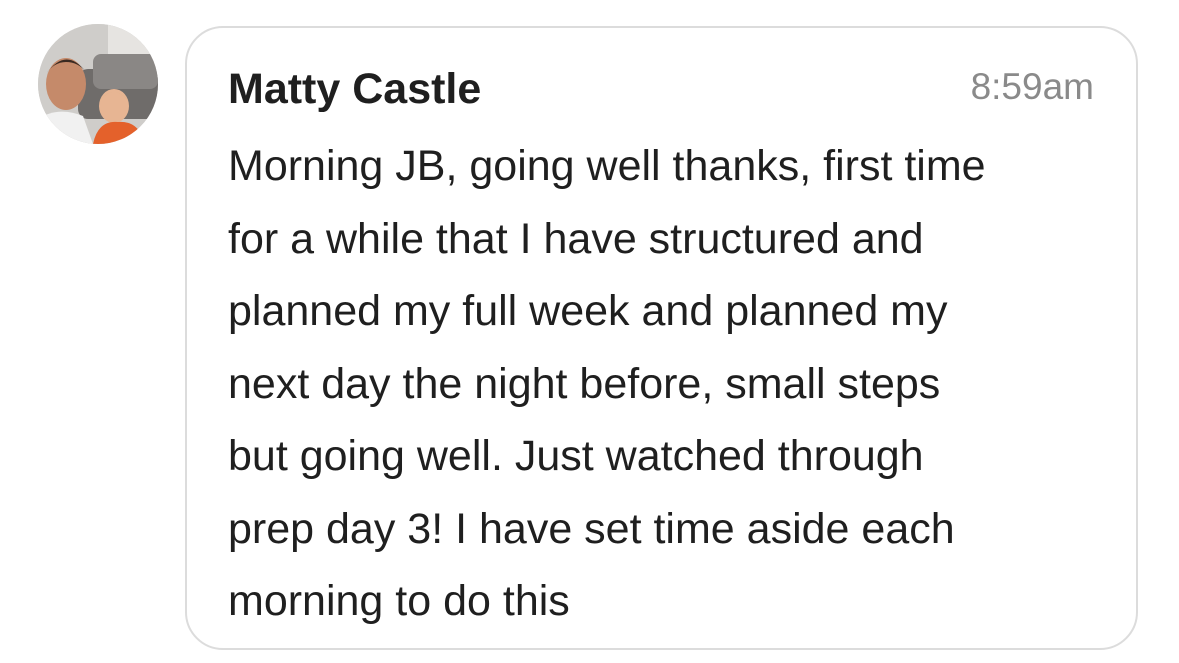 Image resolution: width=1179 pixels, height=663 pixels. Describe the element at coordinates (354, 89) in the screenshot. I see `sender-name: Matty Castle` at that location.